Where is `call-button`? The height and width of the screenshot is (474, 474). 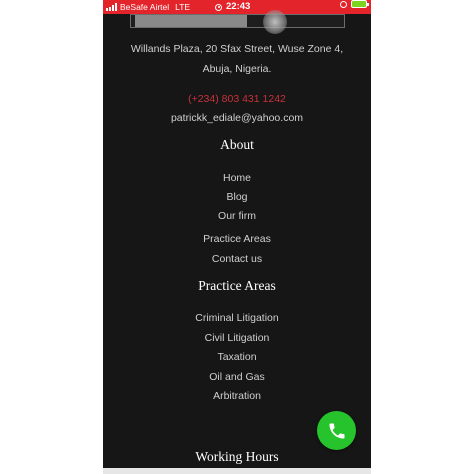 call-button is located at coordinates (336, 430).